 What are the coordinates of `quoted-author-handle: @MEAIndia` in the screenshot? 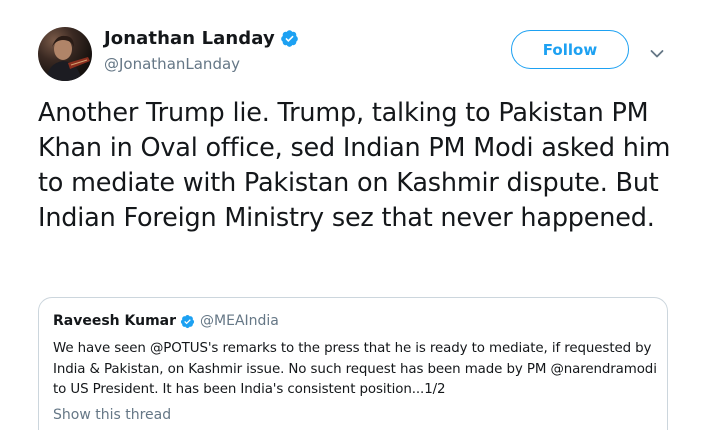 It's located at (239, 321).